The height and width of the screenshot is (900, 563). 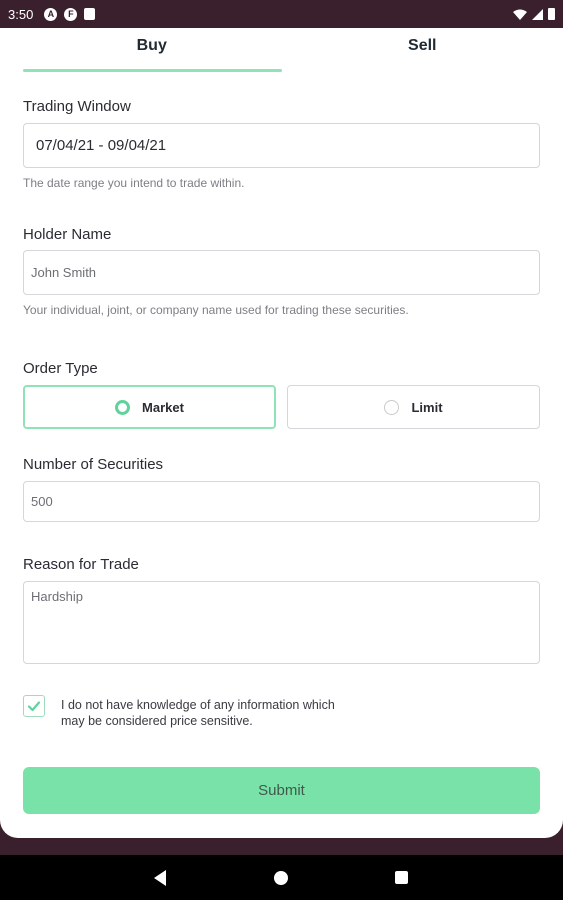 I want to click on submit-button: Submit, so click(x=281, y=790).